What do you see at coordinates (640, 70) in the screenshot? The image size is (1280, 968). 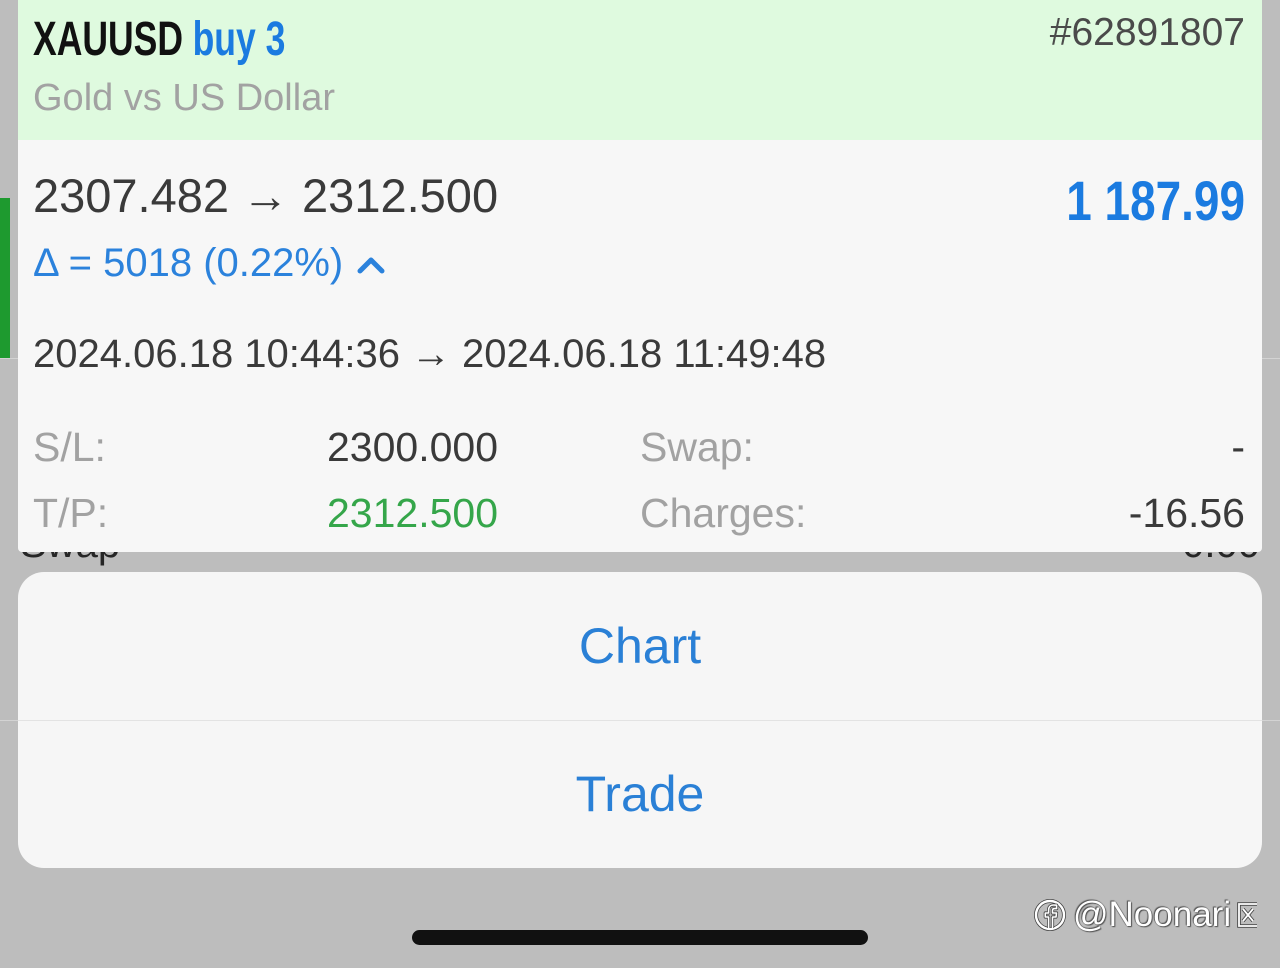 I see `trade-header: XAUUSD buy 3 #62891807 Gold vs US Dollar` at bounding box center [640, 70].